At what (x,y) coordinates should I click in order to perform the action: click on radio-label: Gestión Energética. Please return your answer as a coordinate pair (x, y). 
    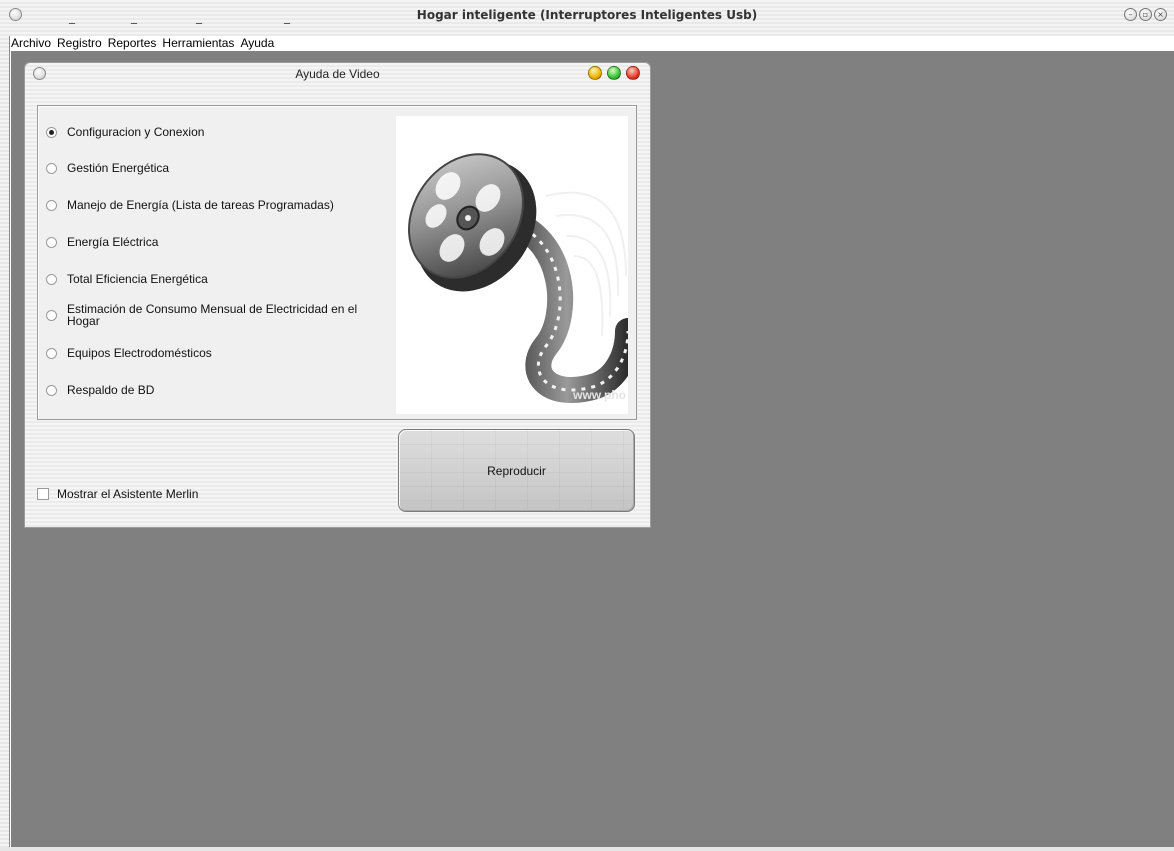
    Looking at the image, I should click on (118, 168).